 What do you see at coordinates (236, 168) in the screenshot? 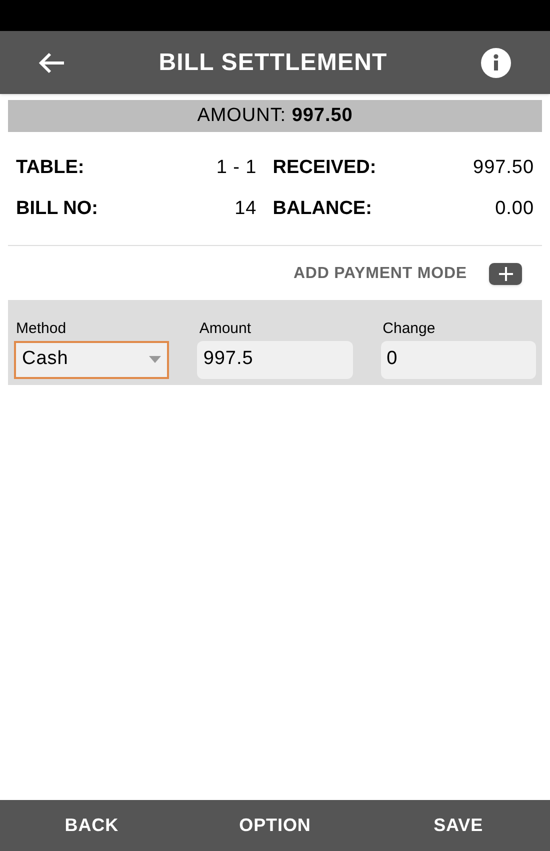
I see `summary-value: 1 - 1` at bounding box center [236, 168].